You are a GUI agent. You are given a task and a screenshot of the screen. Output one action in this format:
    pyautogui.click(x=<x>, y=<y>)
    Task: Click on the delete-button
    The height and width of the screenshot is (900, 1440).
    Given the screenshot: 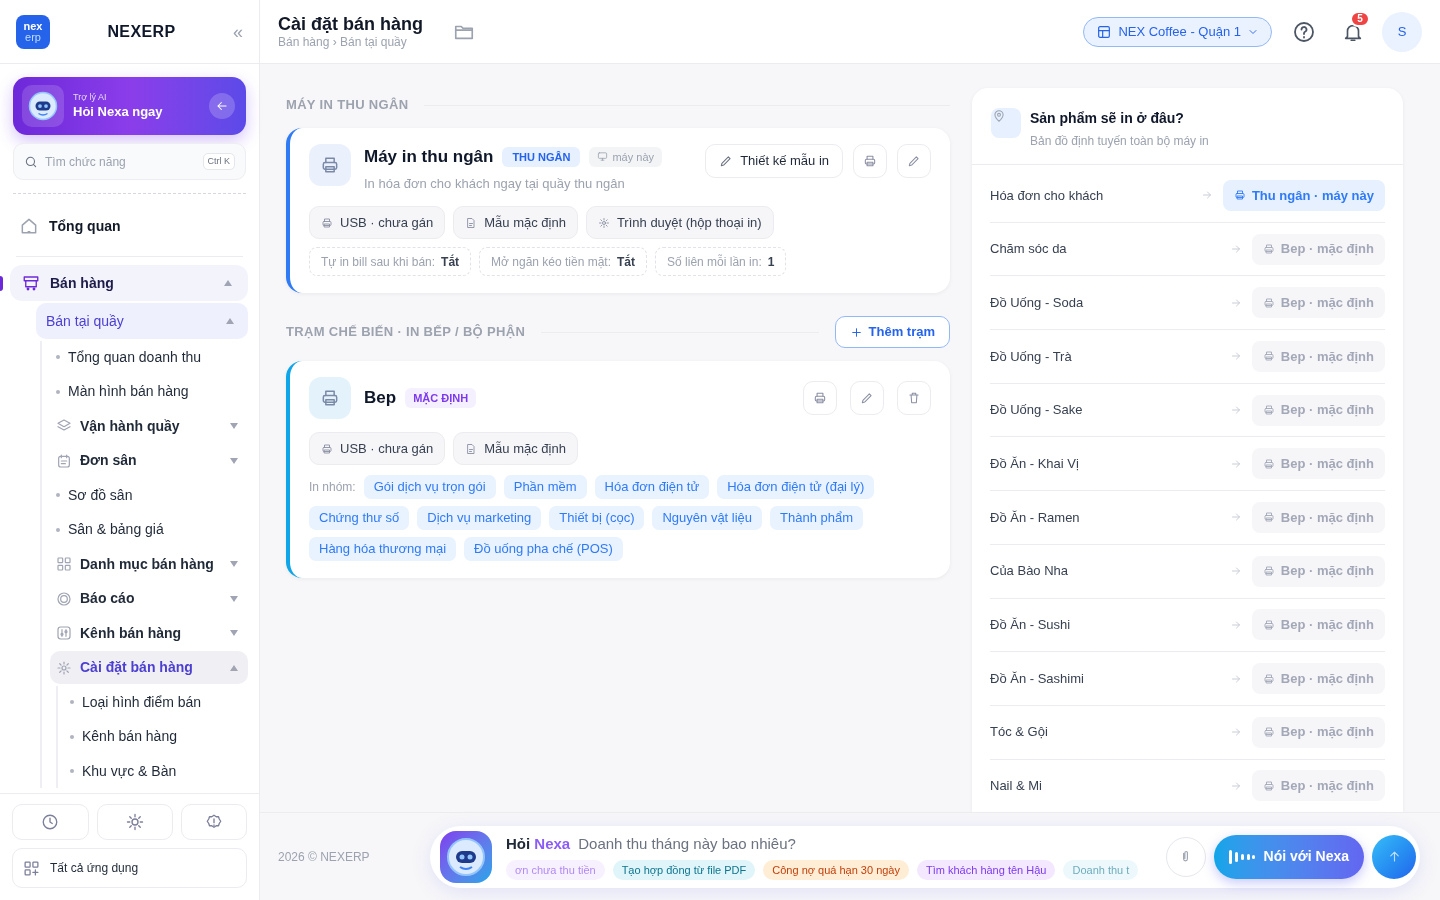 What is the action you would take?
    pyautogui.click(x=914, y=398)
    